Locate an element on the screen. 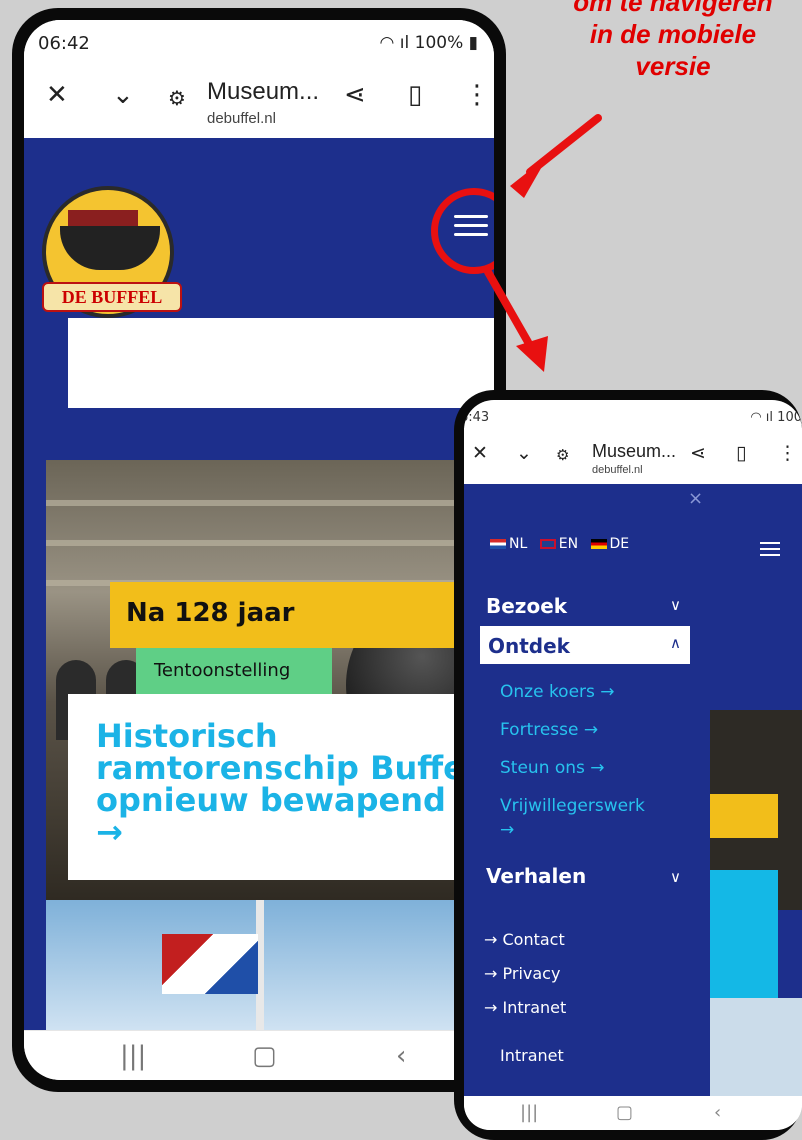 The height and width of the screenshot is (1140, 802). chevron-up-icon: ∧ is located at coordinates (675, 643).